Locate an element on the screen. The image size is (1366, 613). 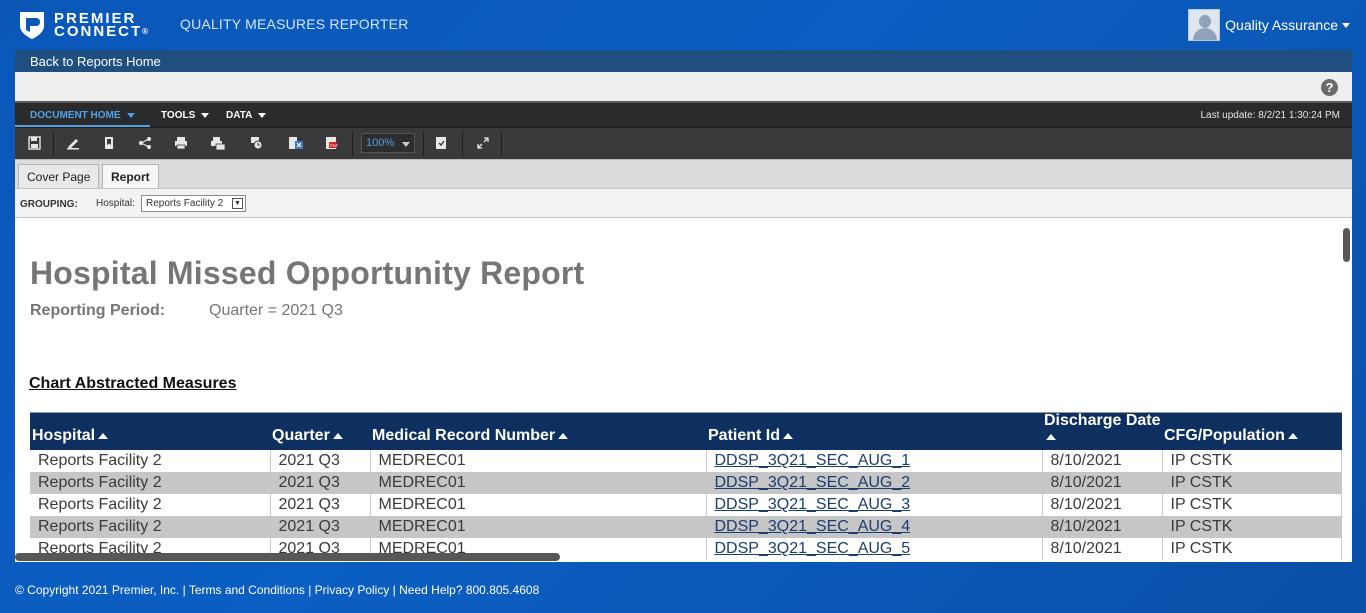
column-header-medical-record-number: Medical Record Number is located at coordinates (538, 431).